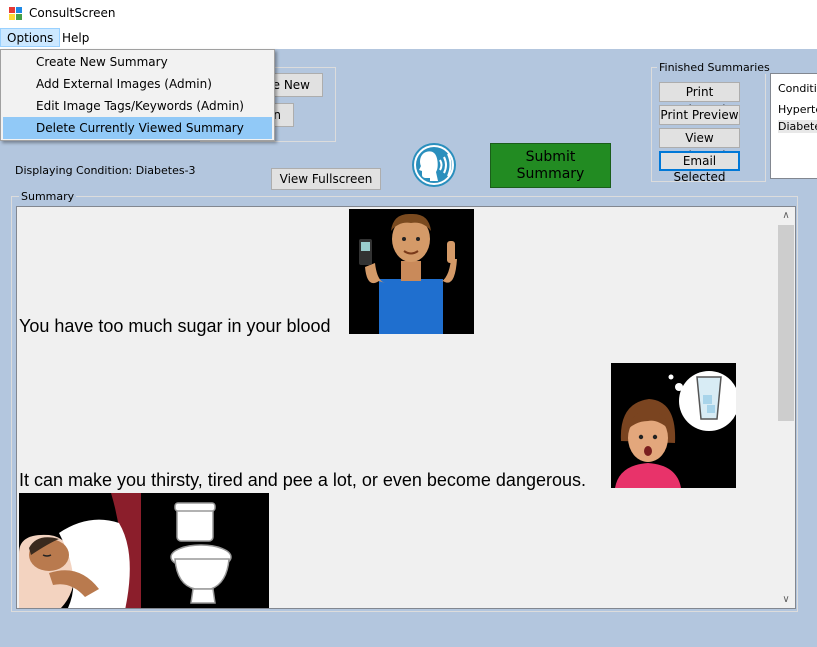 The height and width of the screenshot is (647, 817). I want to click on conditions-listbox: Condition Hyperten Diabetes, so click(793, 126).